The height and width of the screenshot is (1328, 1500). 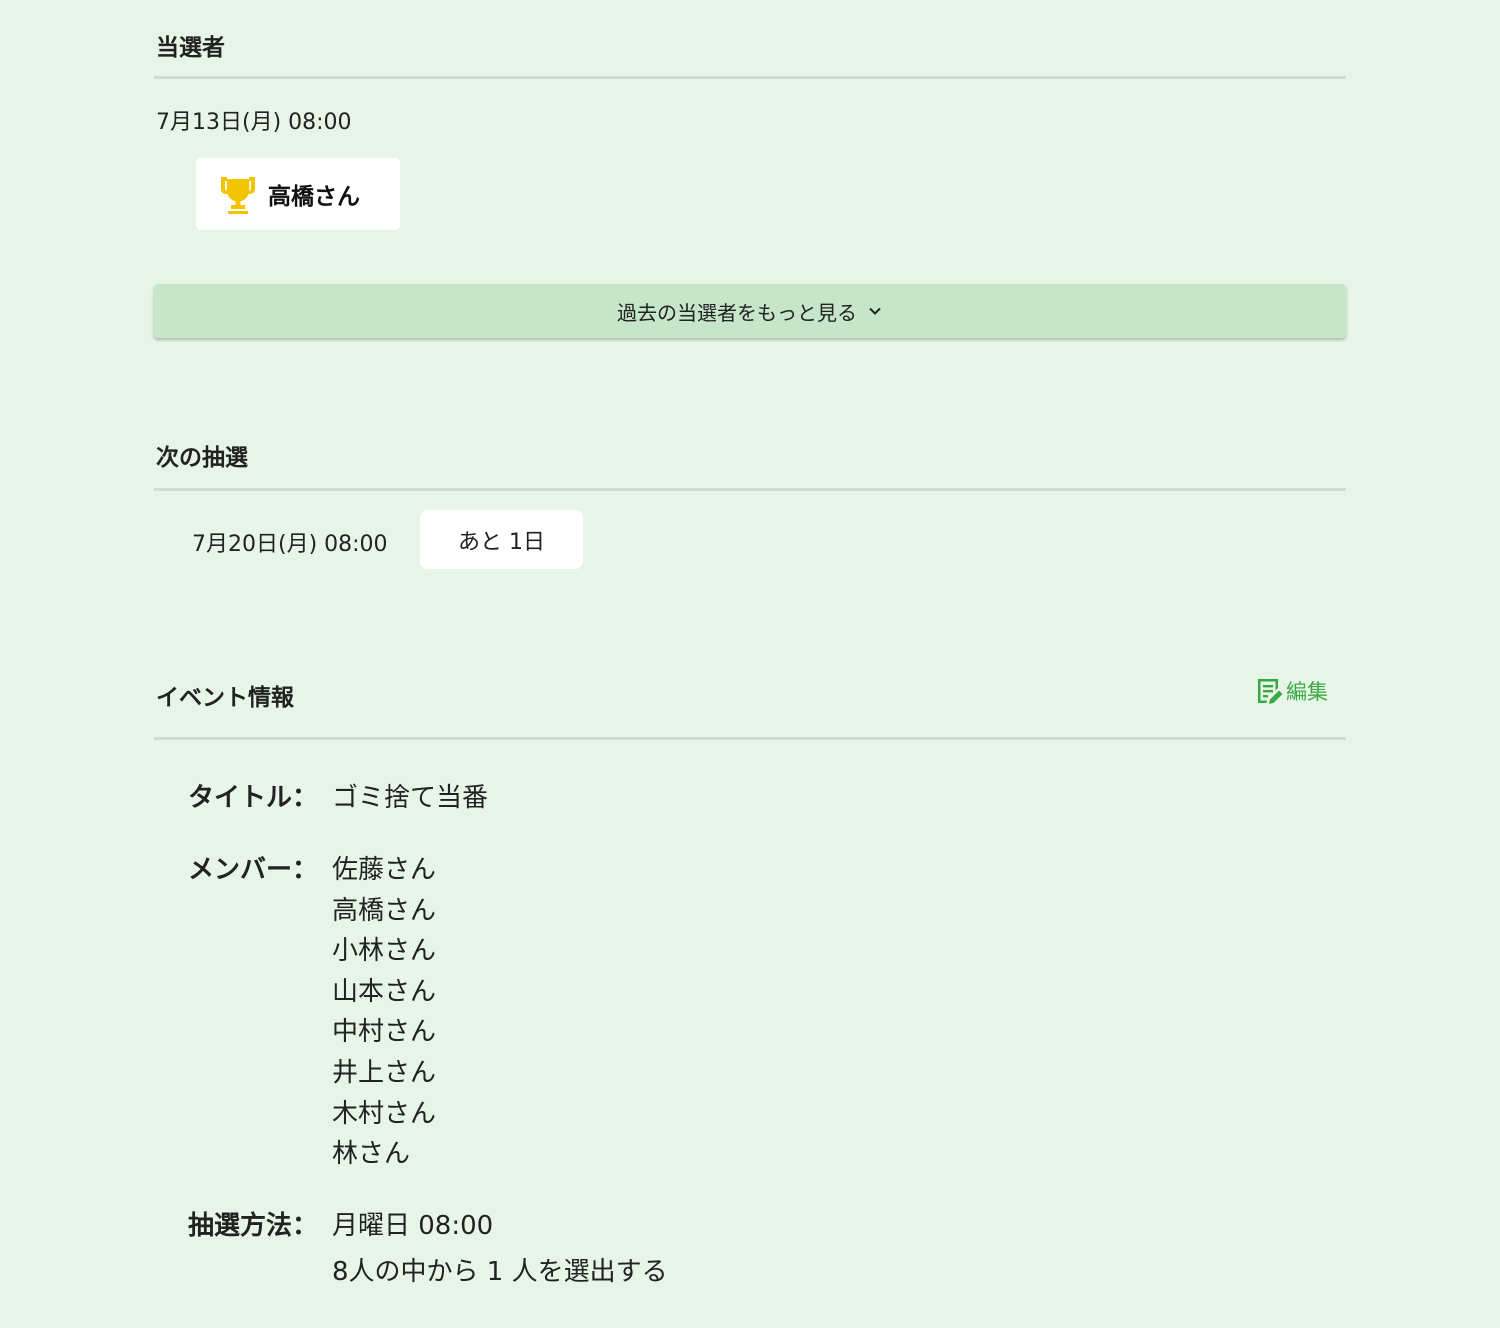 I want to click on winners-heading: 当選者, so click(x=190, y=48).